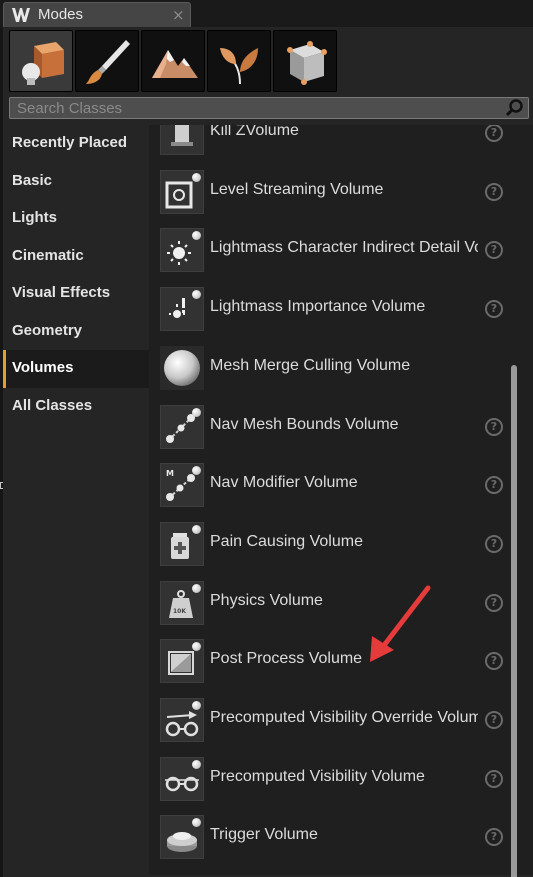 The image size is (533, 877). I want to click on modes-logo-icon, so click(21, 15).